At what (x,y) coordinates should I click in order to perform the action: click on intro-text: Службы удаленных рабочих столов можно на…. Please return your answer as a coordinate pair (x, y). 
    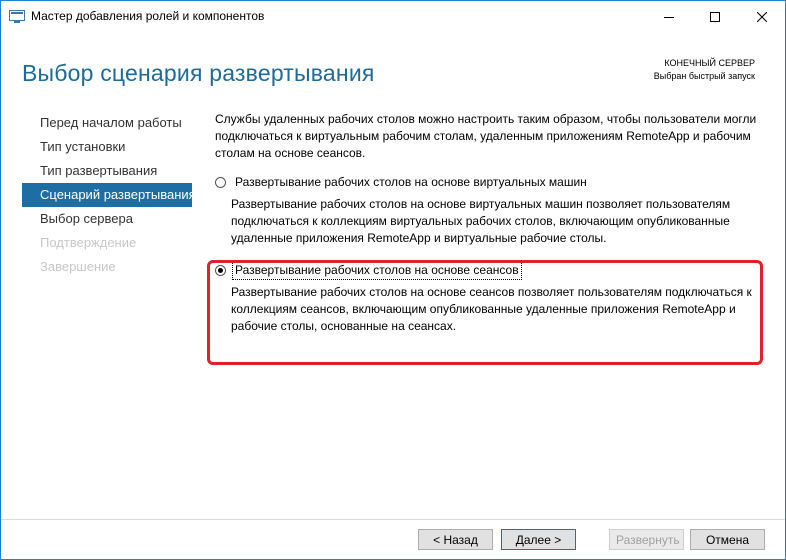
    Looking at the image, I should click on (486, 136).